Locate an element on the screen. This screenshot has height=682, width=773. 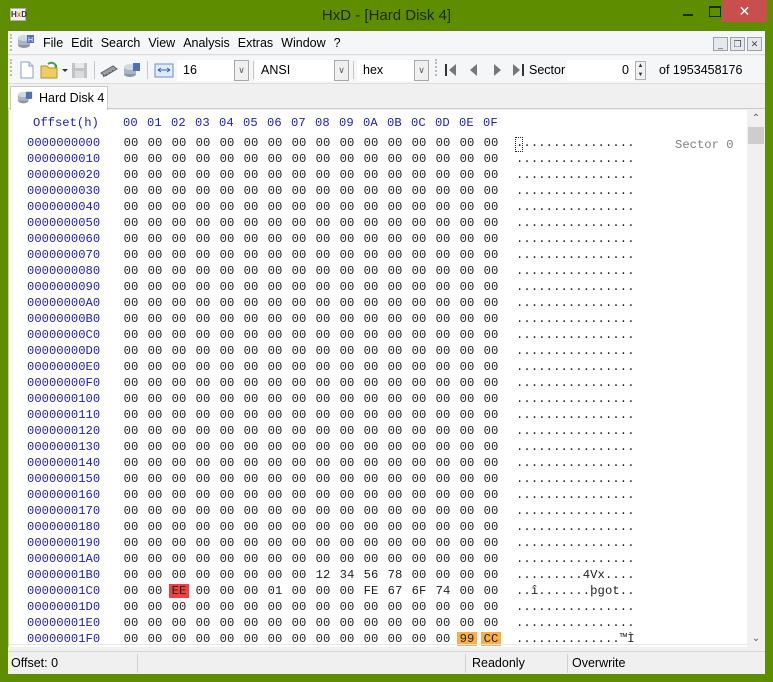
close-button: ✕ is located at coordinates (744, 11).